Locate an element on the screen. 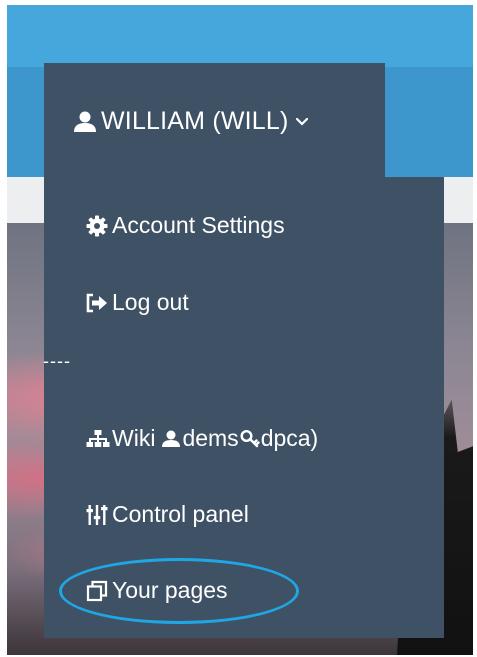 The width and height of the screenshot is (477, 657). wiki-label: Wiki is located at coordinates (134, 438).